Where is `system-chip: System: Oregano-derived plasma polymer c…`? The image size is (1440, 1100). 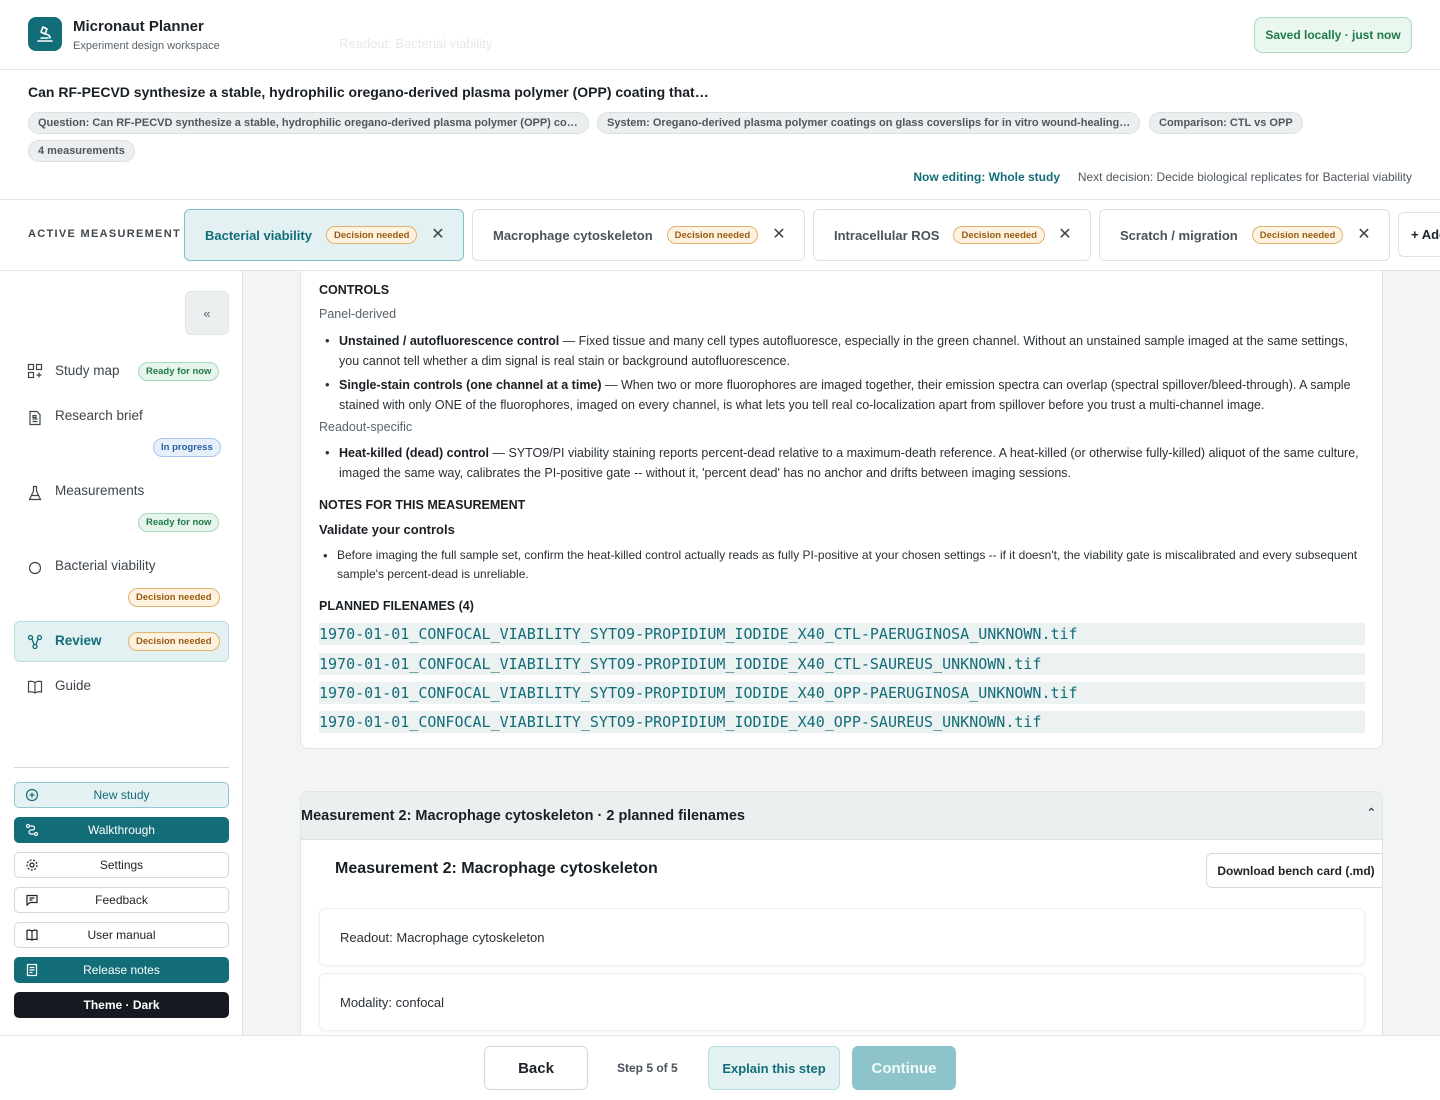 system-chip: System: Oregano-derived plasma polymer c… is located at coordinates (868, 123).